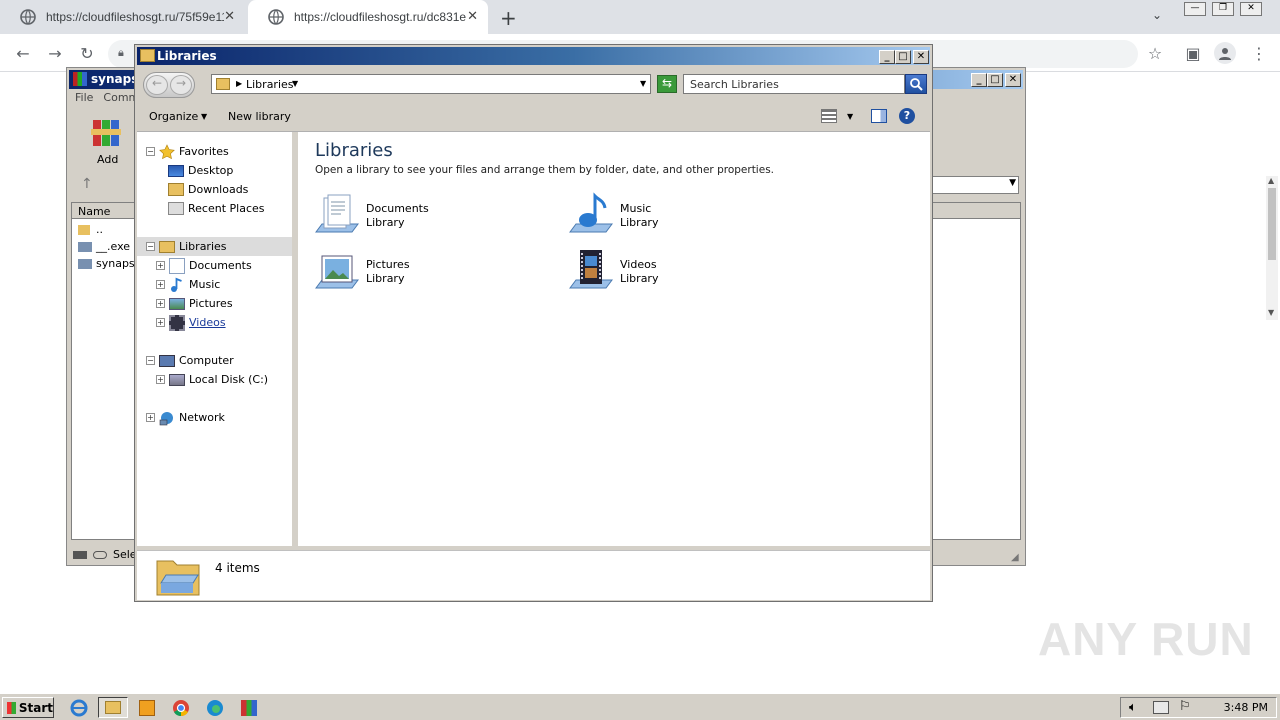  What do you see at coordinates (270, 84) in the screenshot?
I see `breadcrumb-libraries: Libraries` at bounding box center [270, 84].